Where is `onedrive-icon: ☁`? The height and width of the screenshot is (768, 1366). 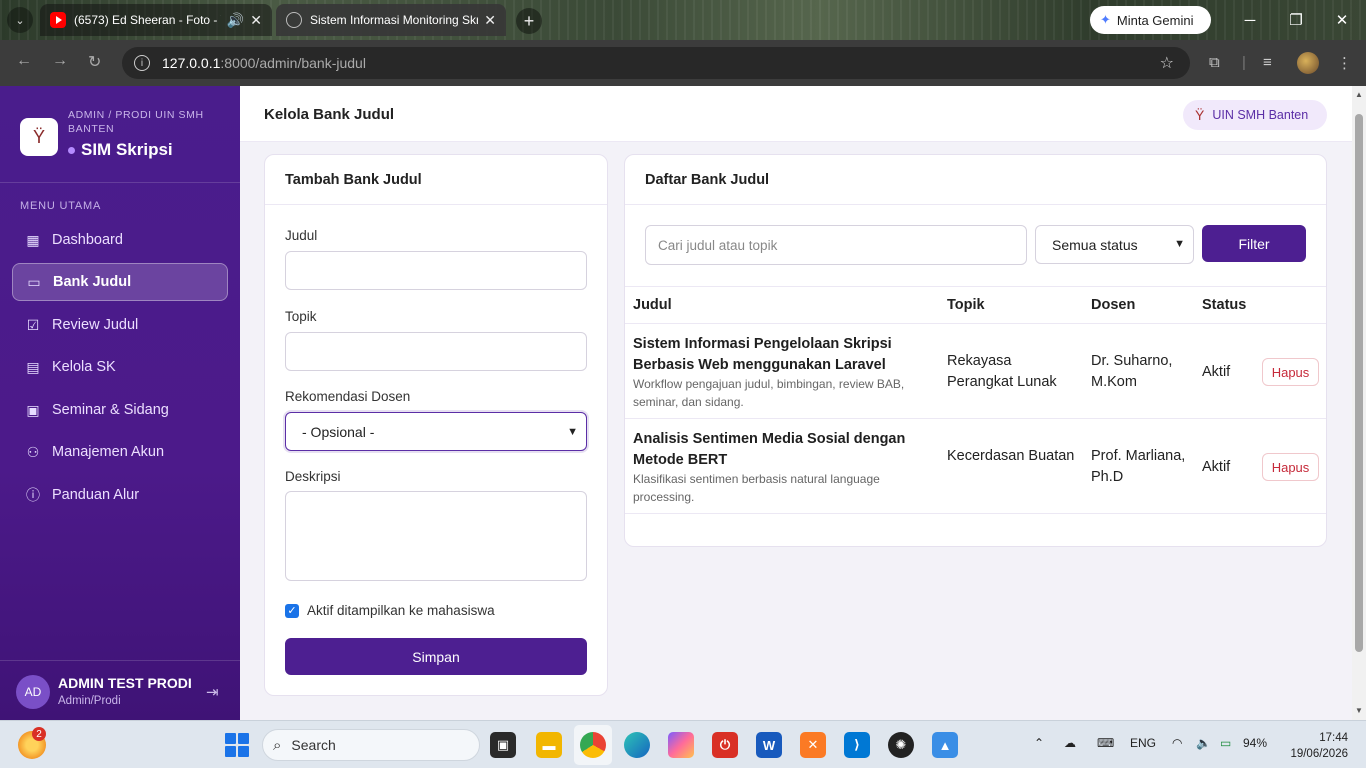
onedrive-icon: ☁ is located at coordinates (1070, 743).